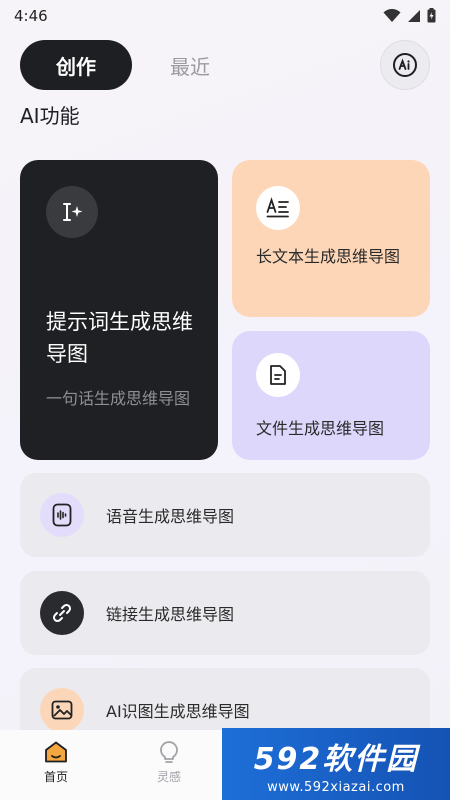 This screenshot has height=800, width=450. What do you see at coordinates (55, 777) in the screenshot?
I see `nav-home-label: 首页` at bounding box center [55, 777].